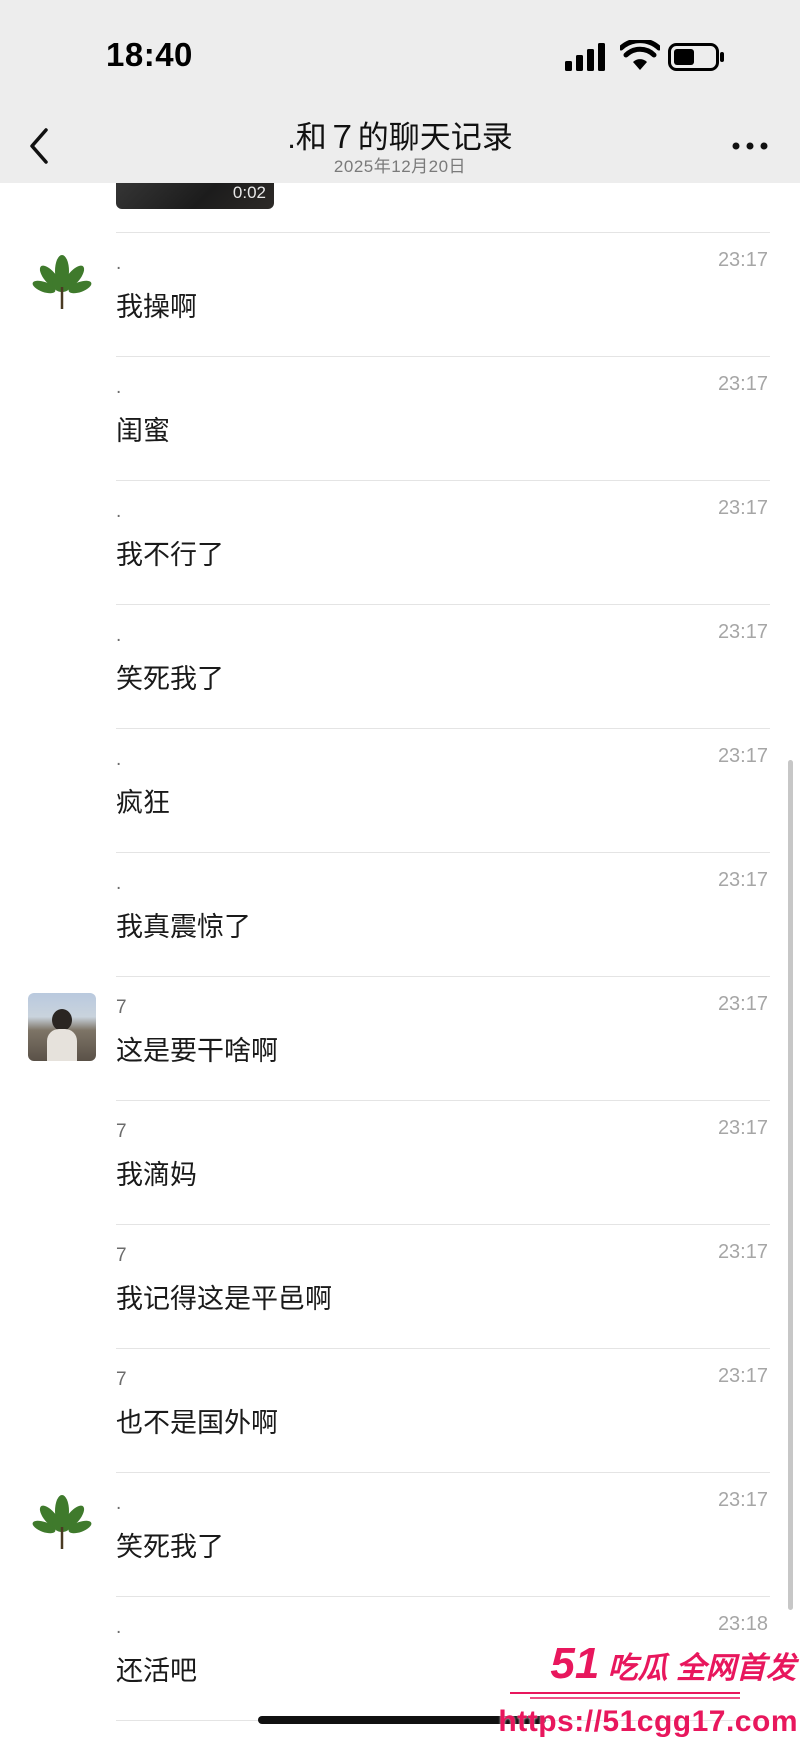  I want to click on status-time: 18:40, so click(149, 54).